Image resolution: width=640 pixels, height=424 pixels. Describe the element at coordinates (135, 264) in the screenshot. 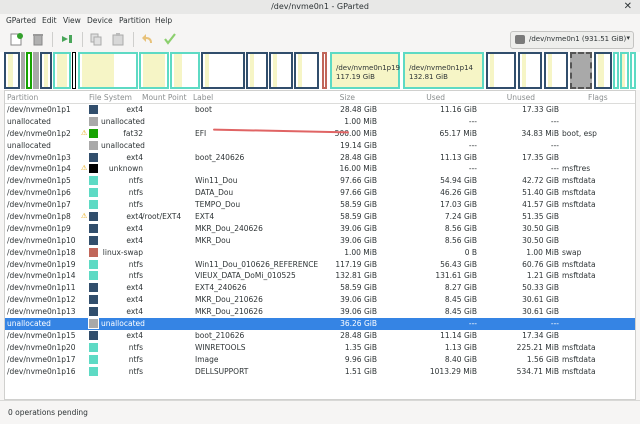

I see `cell-file-system: ntfs` at that location.